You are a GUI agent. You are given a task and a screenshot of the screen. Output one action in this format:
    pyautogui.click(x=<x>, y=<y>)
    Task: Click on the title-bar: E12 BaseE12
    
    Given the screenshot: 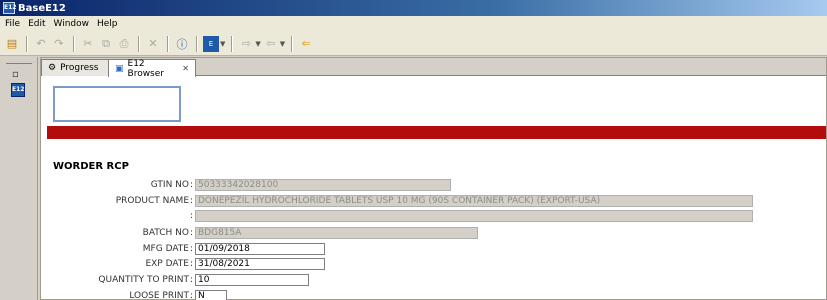 What is the action you would take?
    pyautogui.click(x=413, y=8)
    